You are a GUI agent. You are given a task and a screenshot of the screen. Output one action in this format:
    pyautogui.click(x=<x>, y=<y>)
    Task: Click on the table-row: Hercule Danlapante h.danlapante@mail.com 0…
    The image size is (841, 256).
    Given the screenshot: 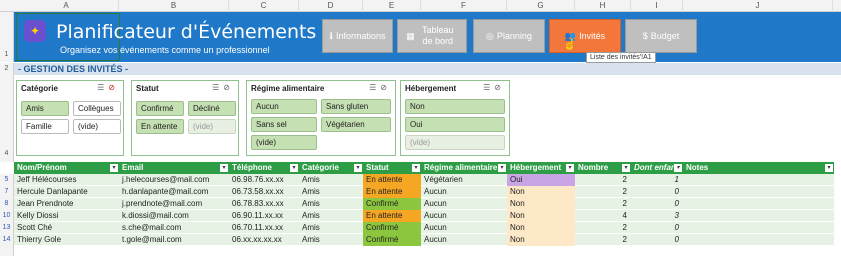 What is the action you would take?
    pyautogui.click(x=424, y=192)
    